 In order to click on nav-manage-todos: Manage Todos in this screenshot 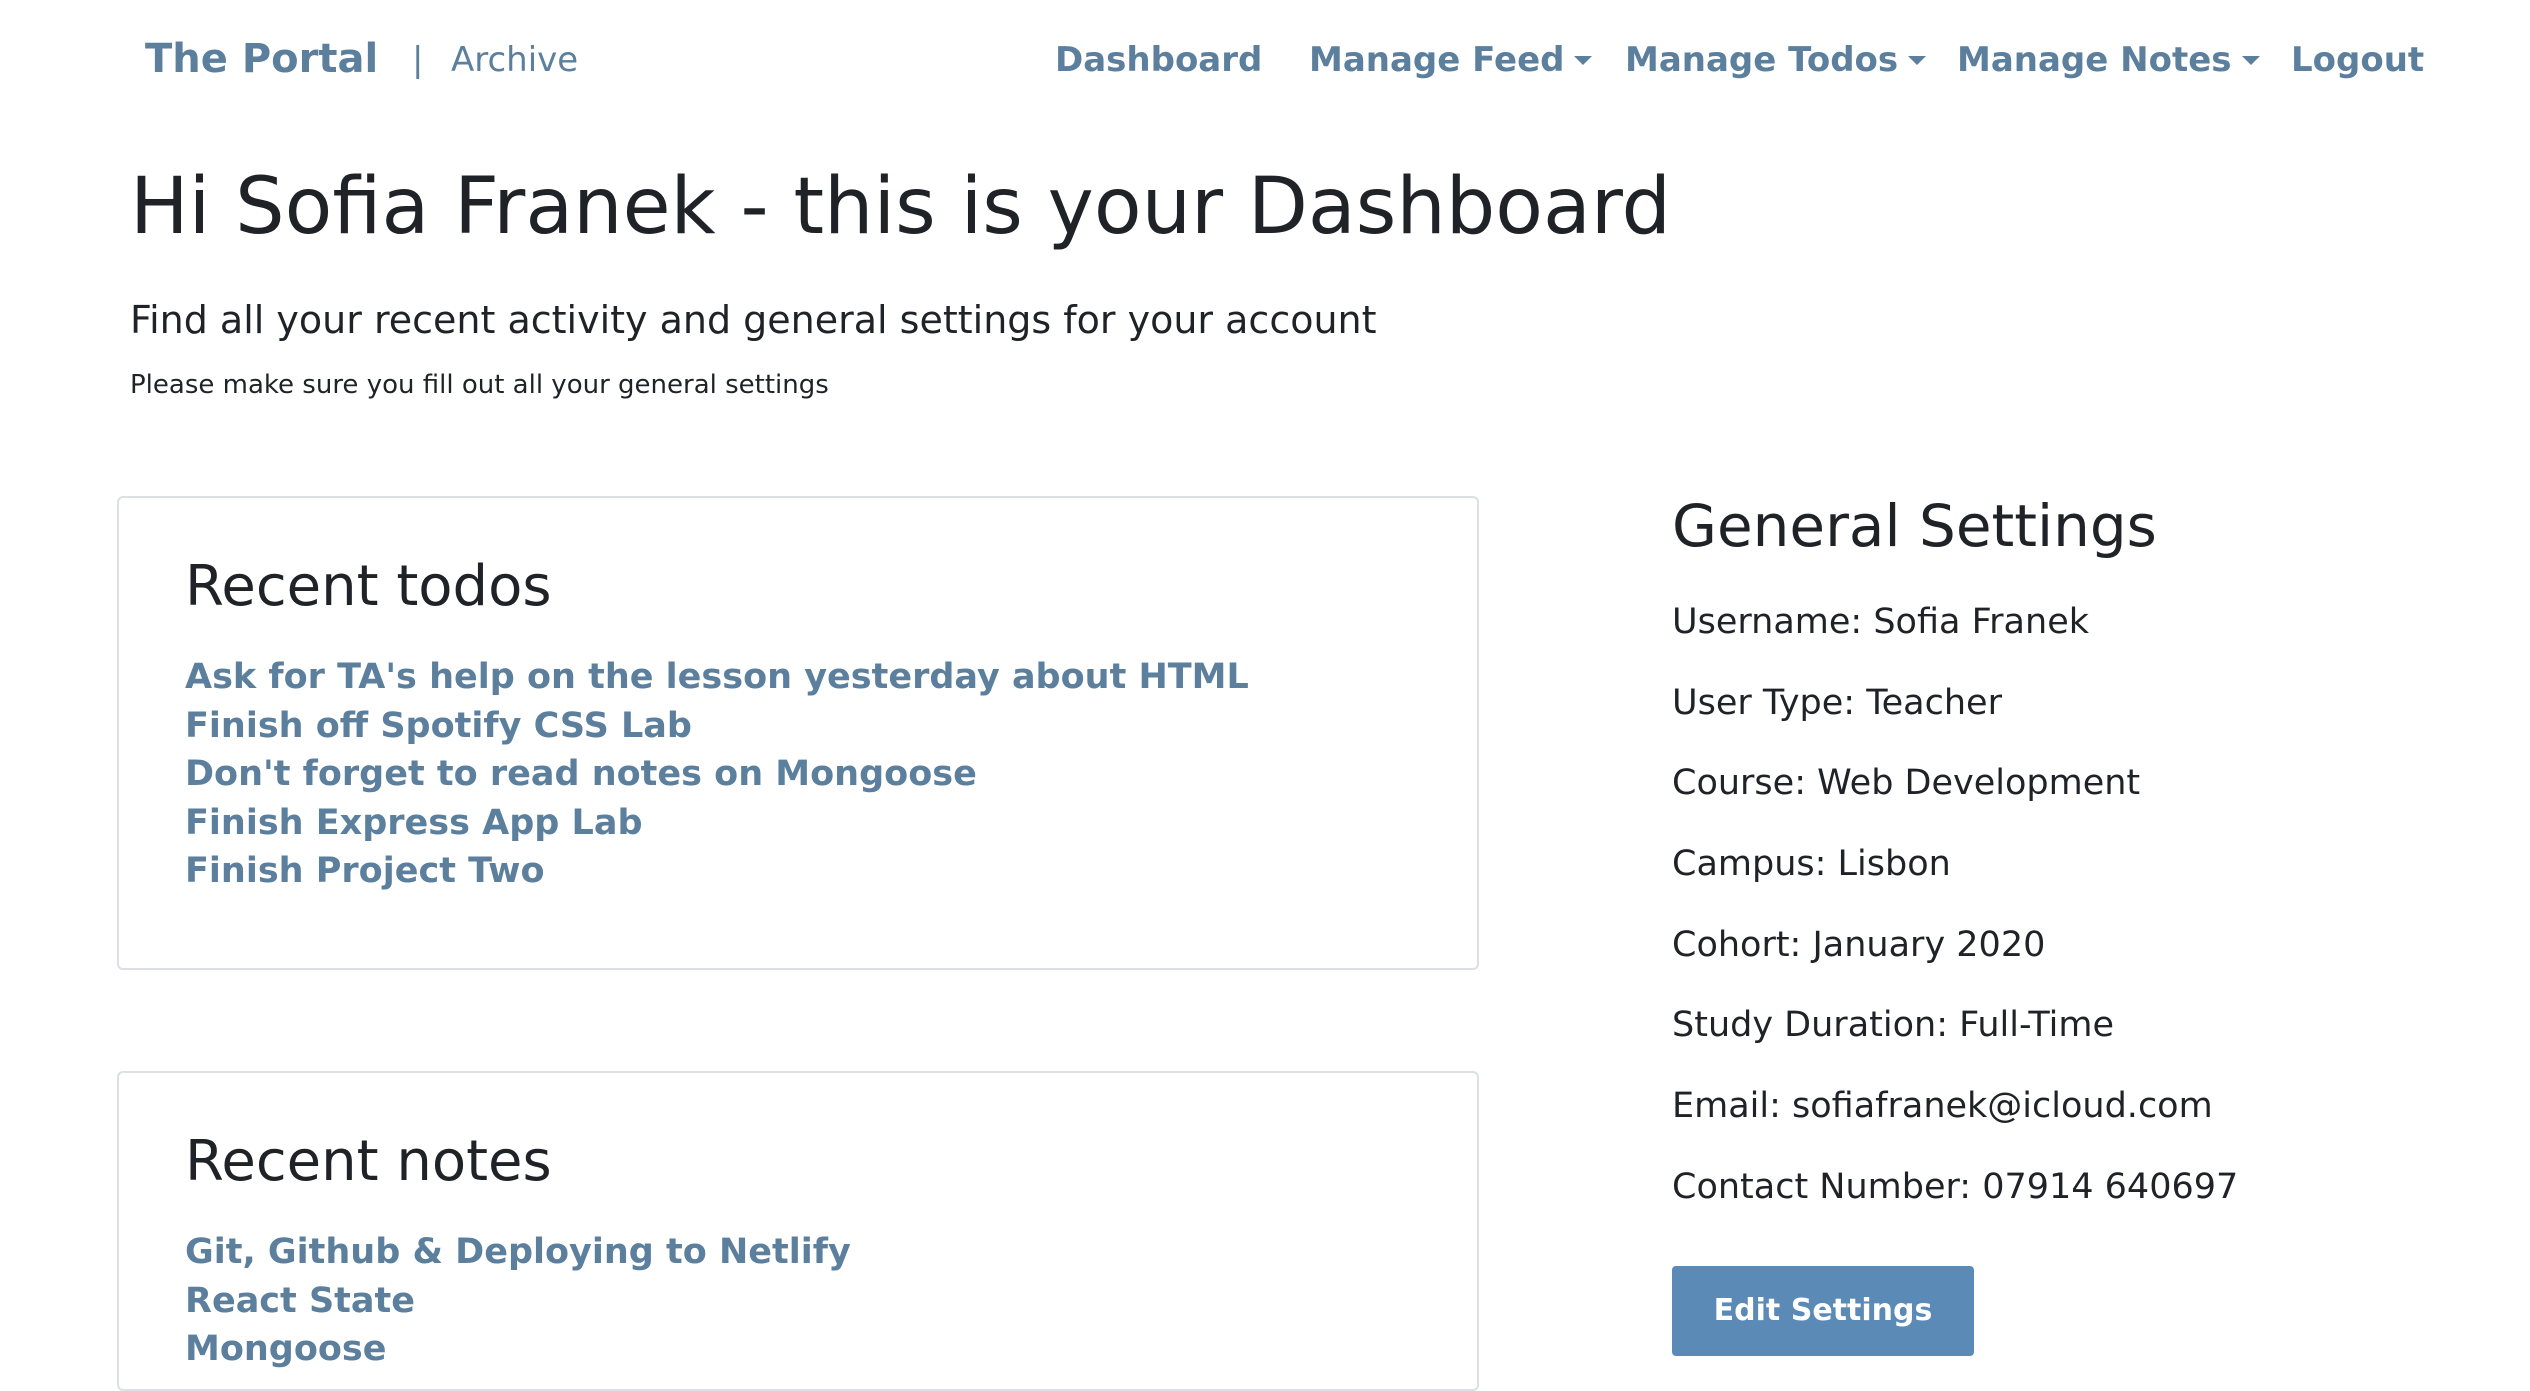, I will do `click(1776, 60)`.